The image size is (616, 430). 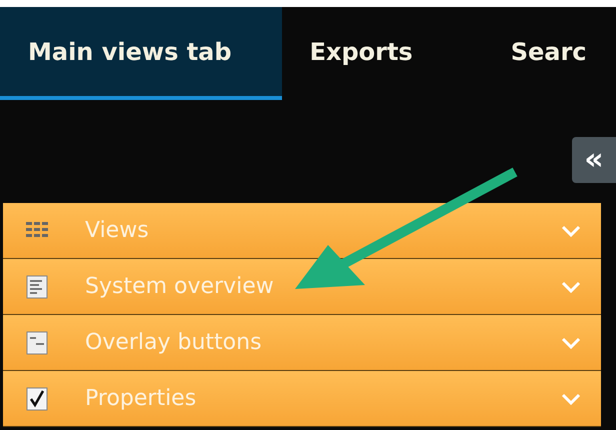 What do you see at coordinates (37, 286) in the screenshot?
I see `list-icon` at bounding box center [37, 286].